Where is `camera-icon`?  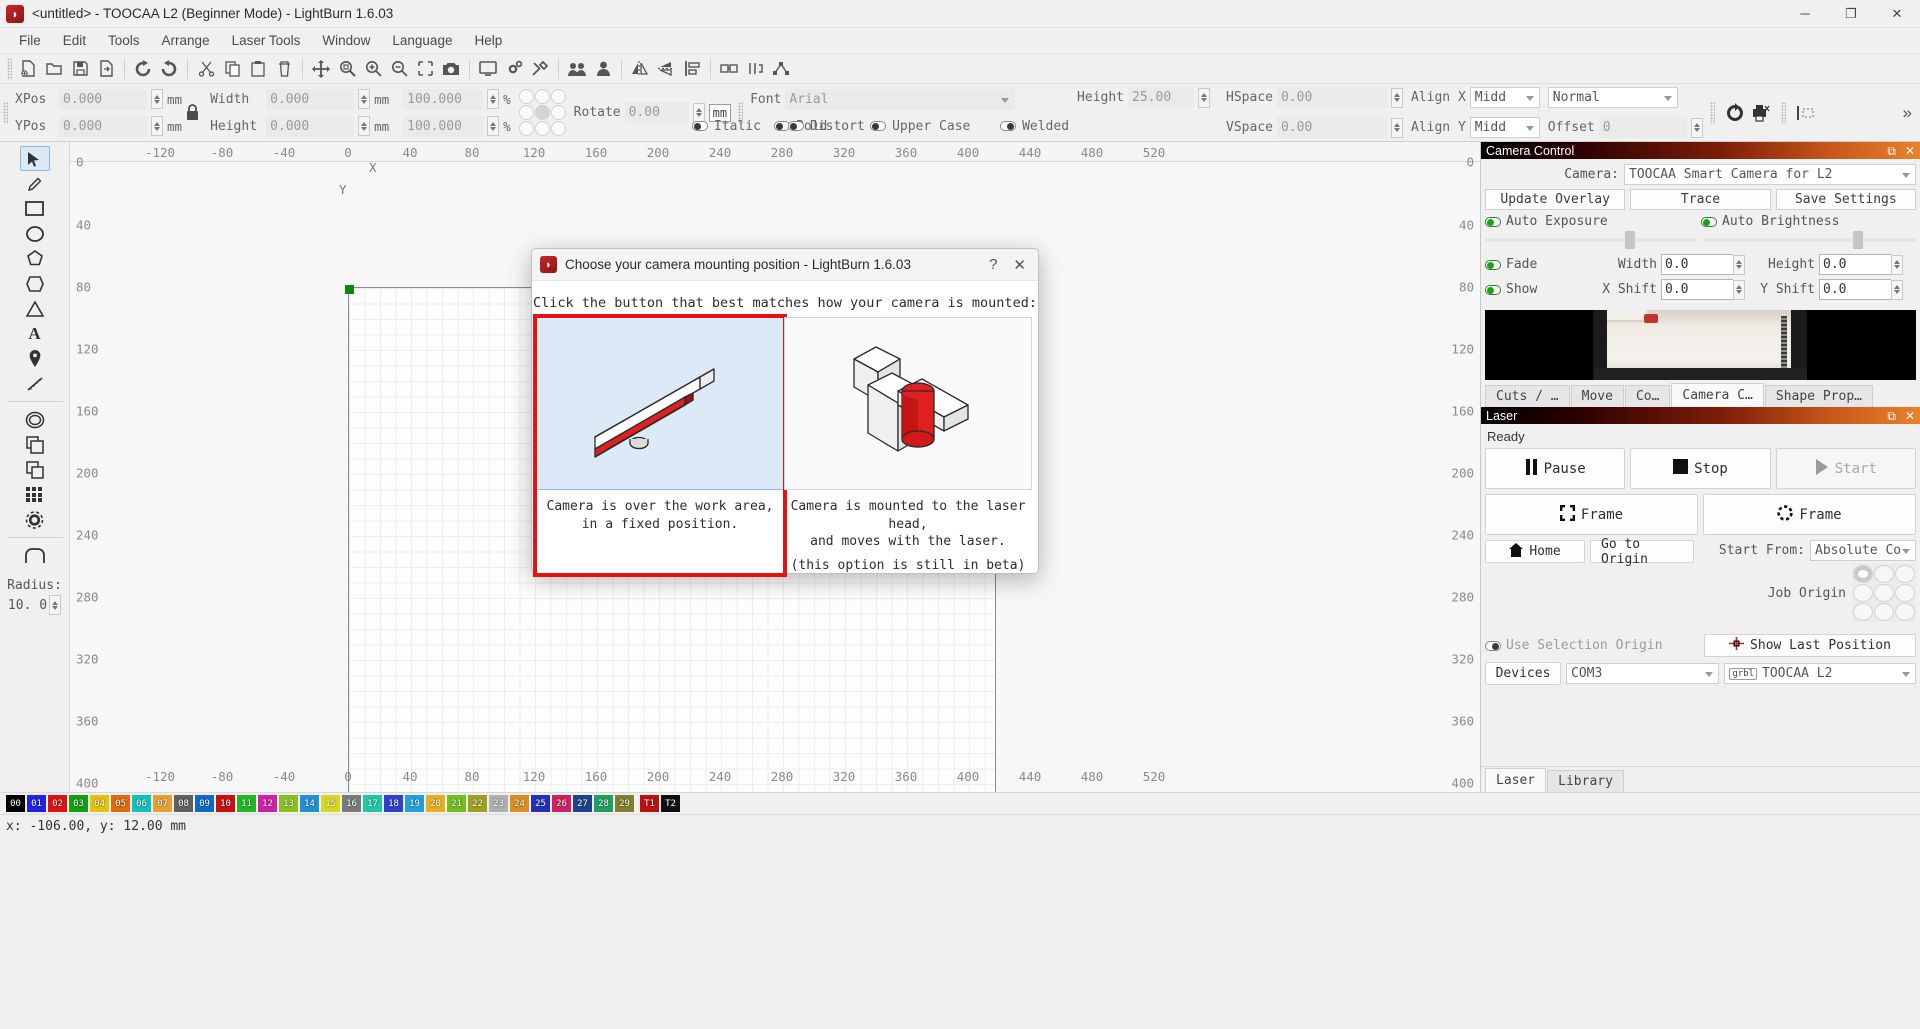 camera-icon is located at coordinates (451, 69).